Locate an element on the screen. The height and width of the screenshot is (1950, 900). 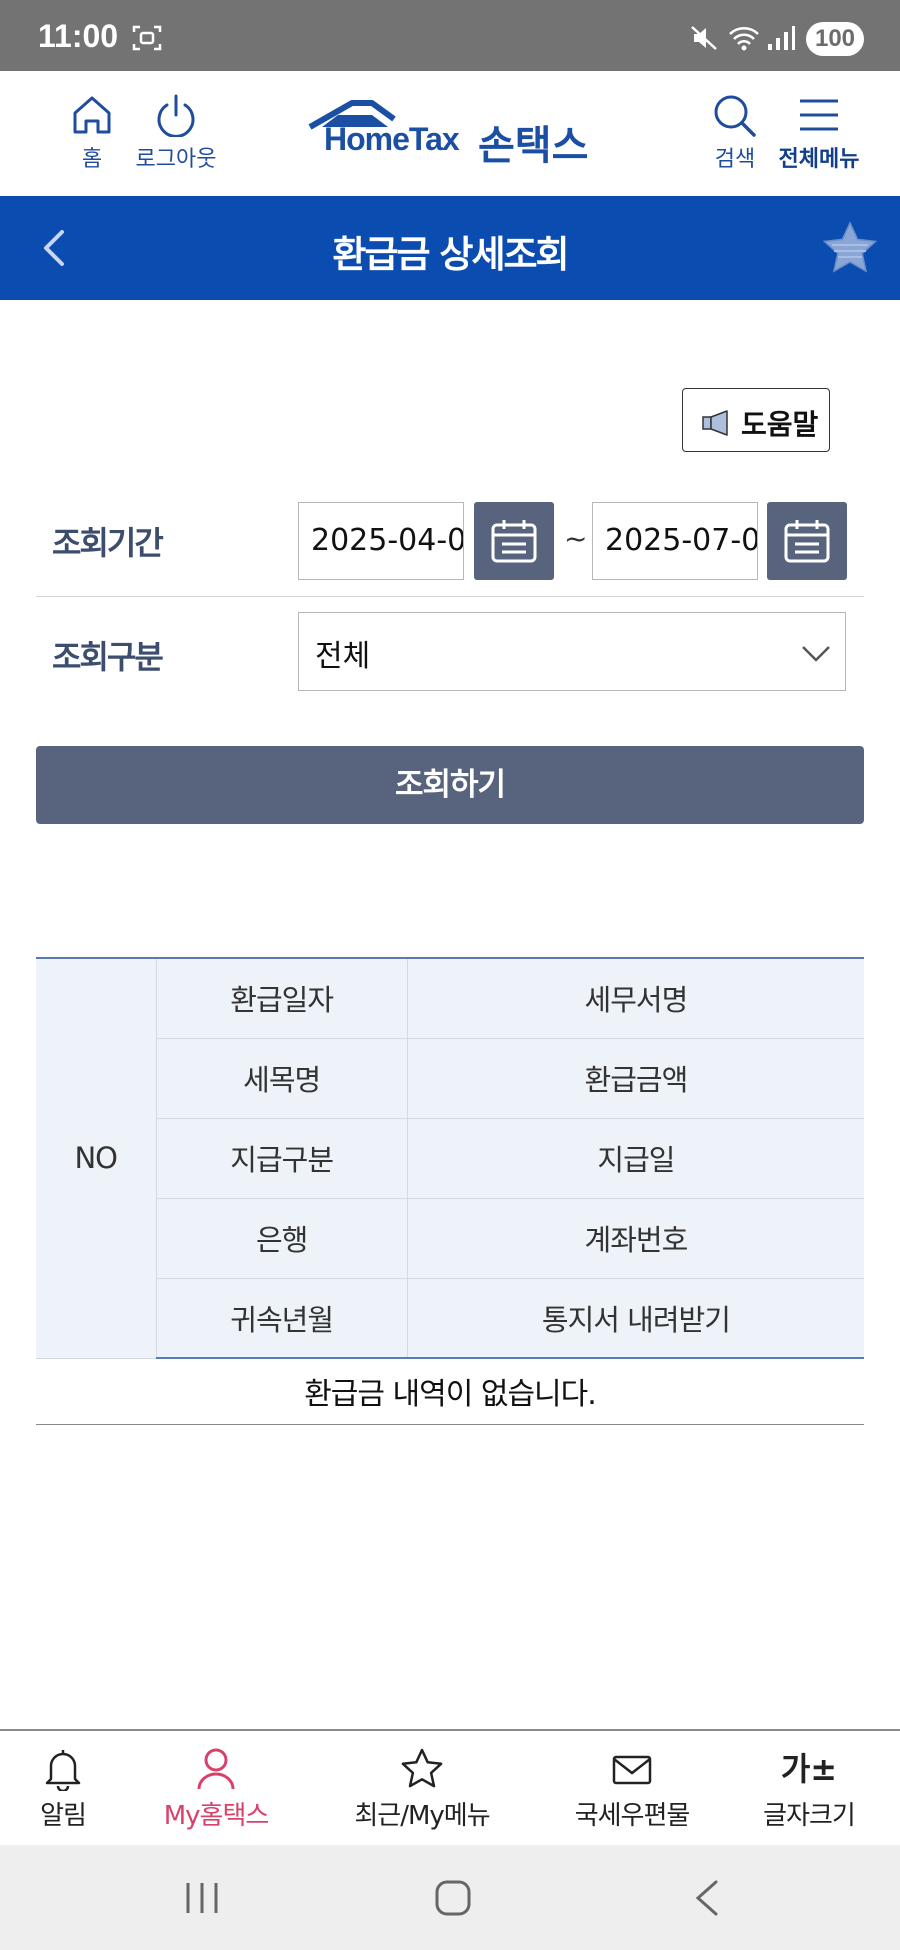
bell-icon is located at coordinates (63, 1770).